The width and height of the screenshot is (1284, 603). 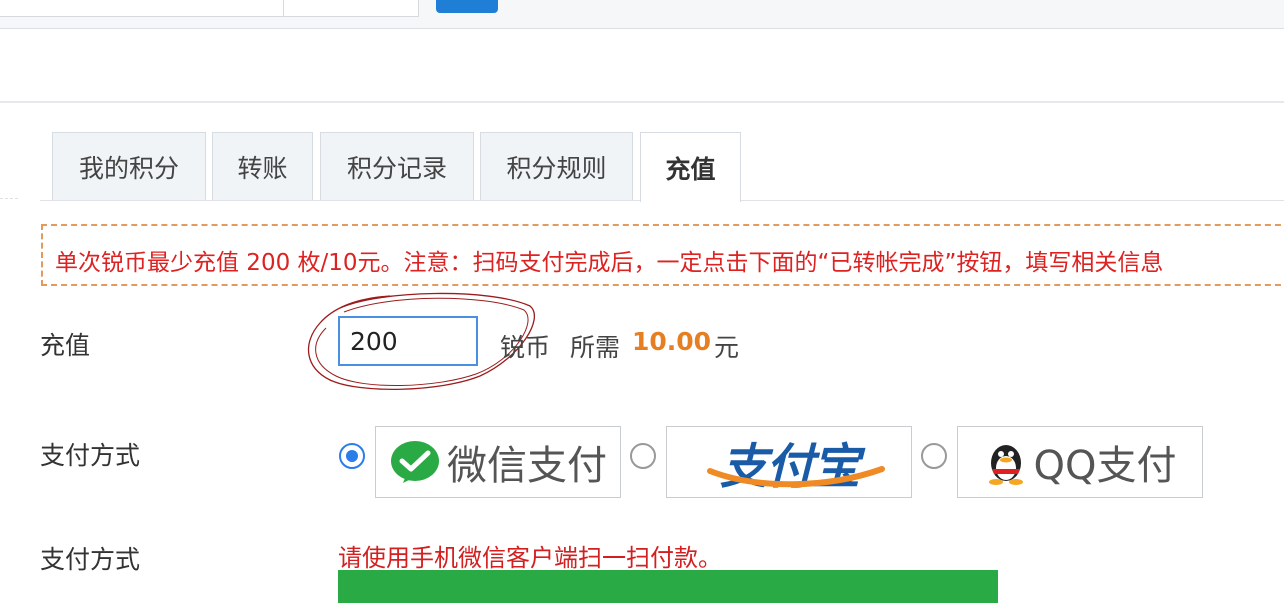 I want to click on qq-pay-option: QQ支付, so click(x=1080, y=462).